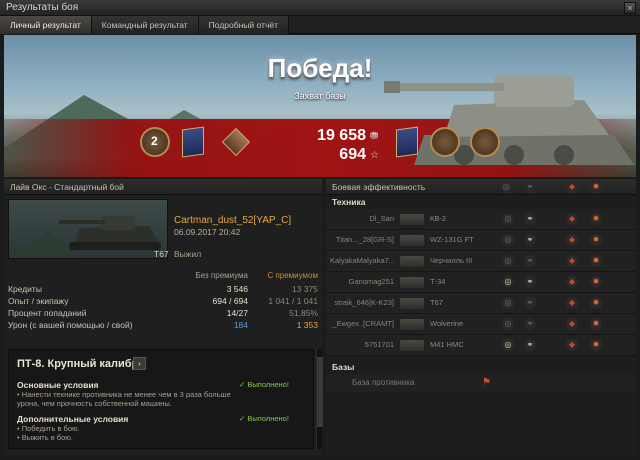  Describe the element at coordinates (481, 303) in the screenshot. I see `list-item: straik_646[K-K23] T67 ◎ ⚭ ◆ ✹` at that location.